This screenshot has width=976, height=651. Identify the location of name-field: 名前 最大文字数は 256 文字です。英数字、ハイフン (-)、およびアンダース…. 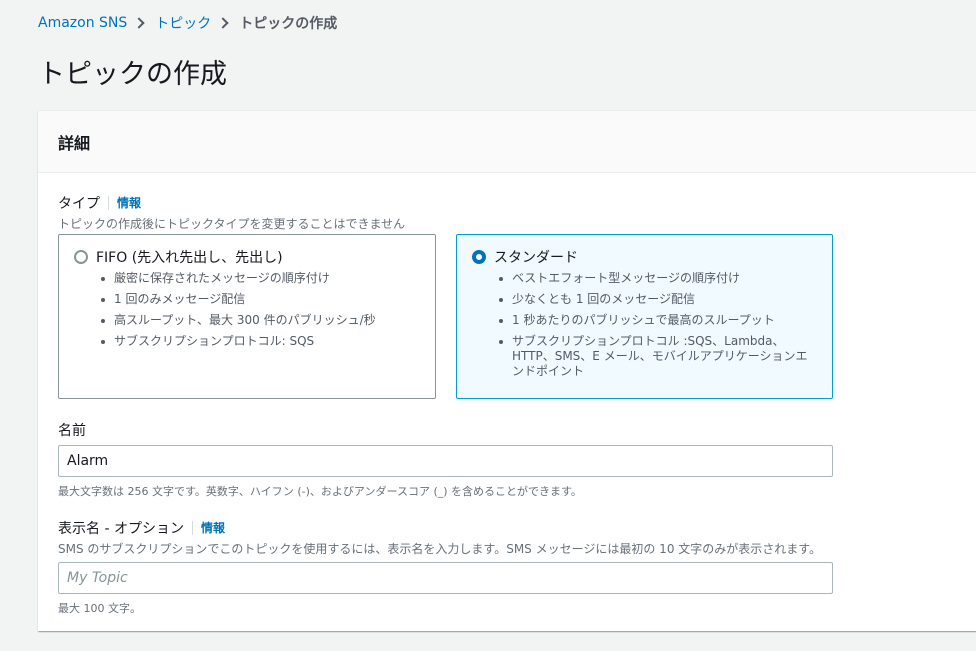
(445, 459).